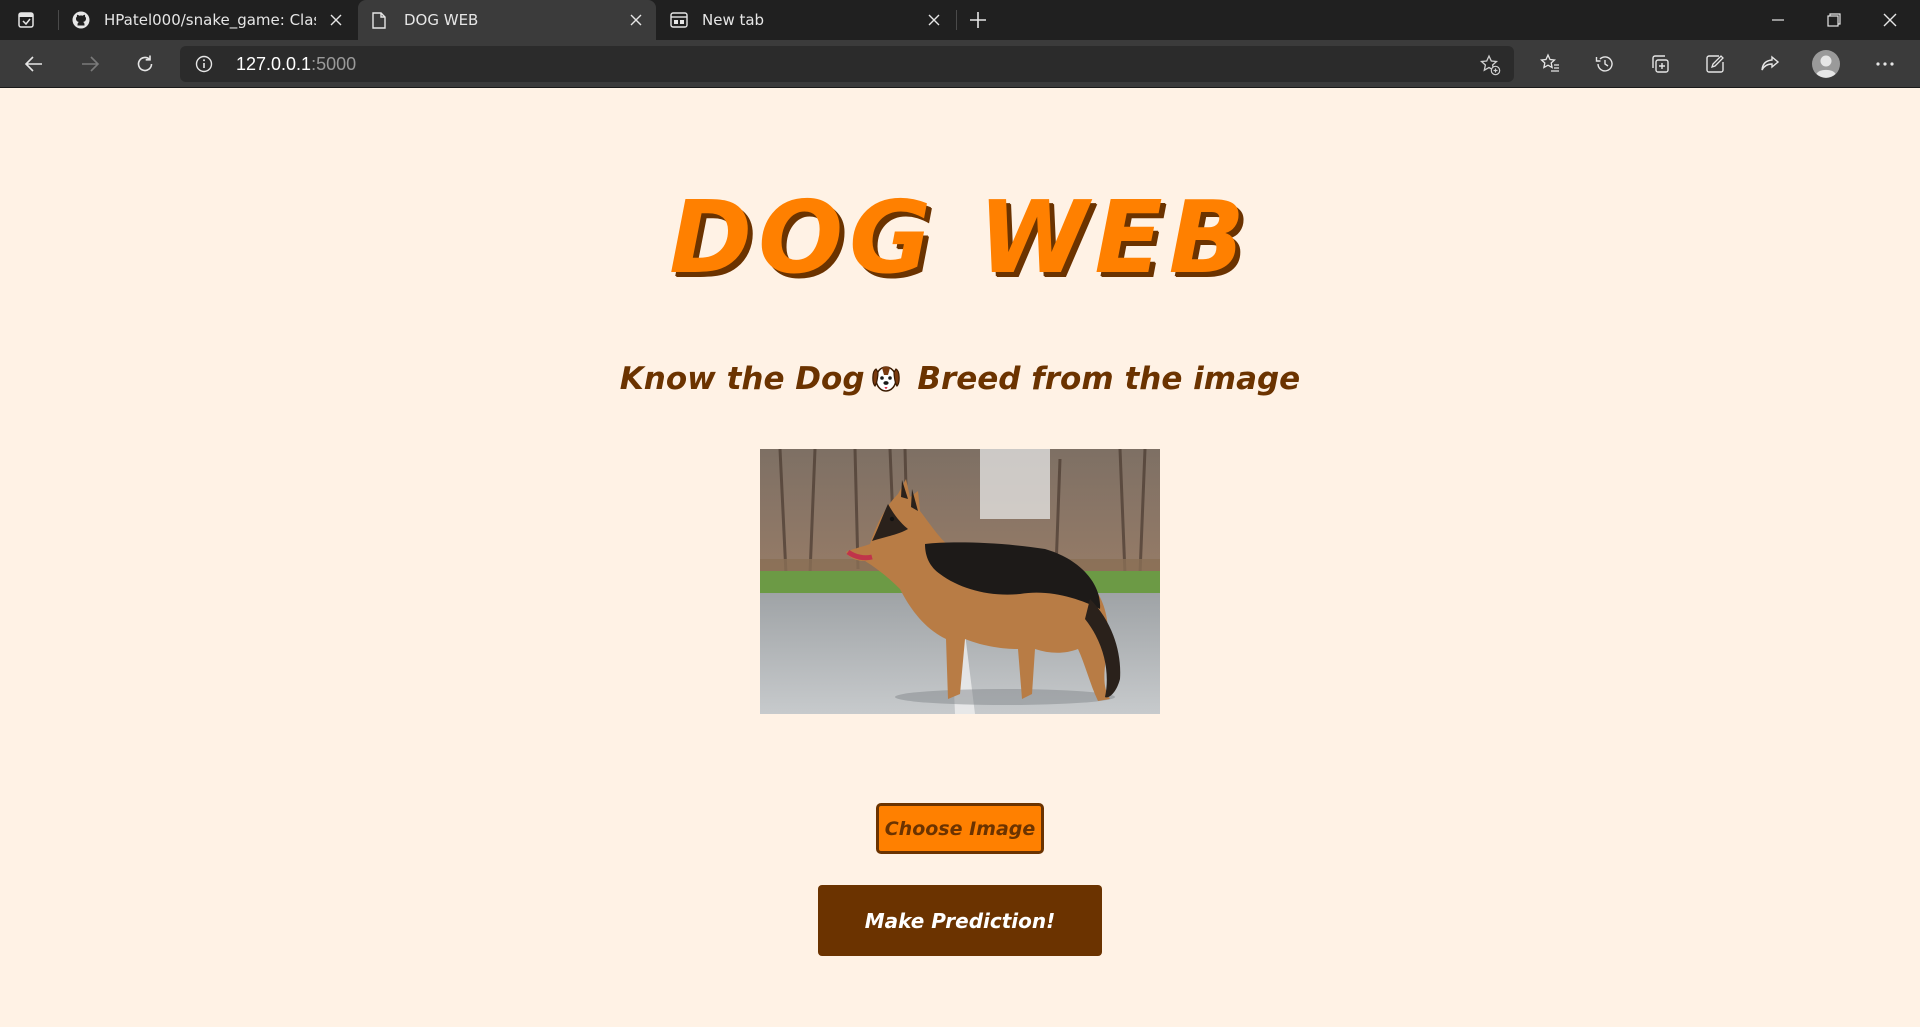 This screenshot has width=1920, height=1027. I want to click on more-options-icon, so click(1885, 64).